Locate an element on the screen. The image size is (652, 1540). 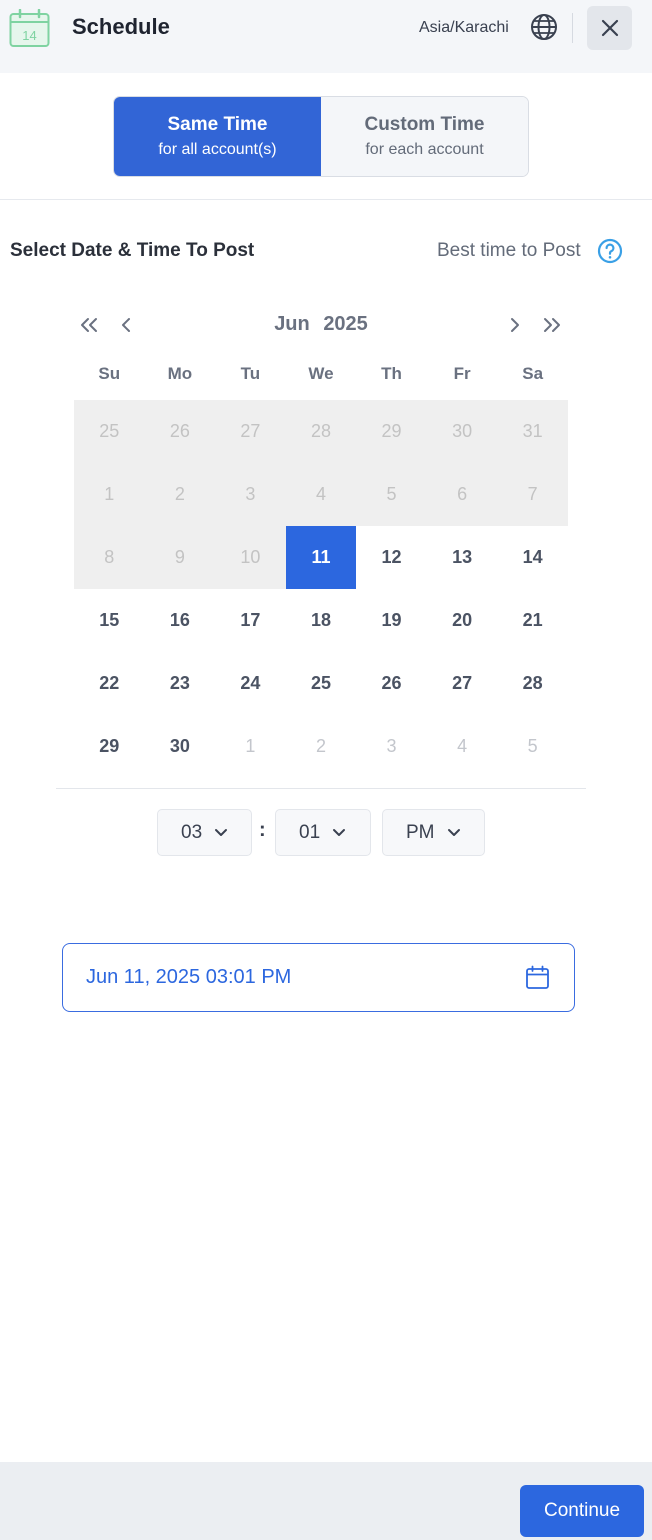
calendar-divider is located at coordinates (321, 788).